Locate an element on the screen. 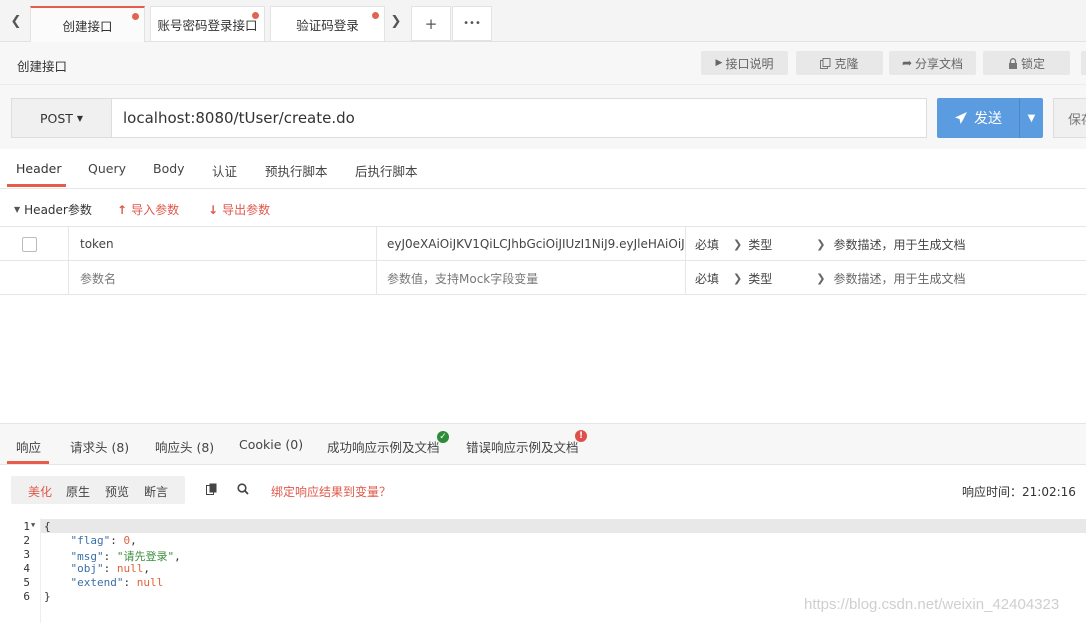 The width and height of the screenshot is (1086, 623). tab-cookie: Cookie (0) is located at coordinates (271, 444).